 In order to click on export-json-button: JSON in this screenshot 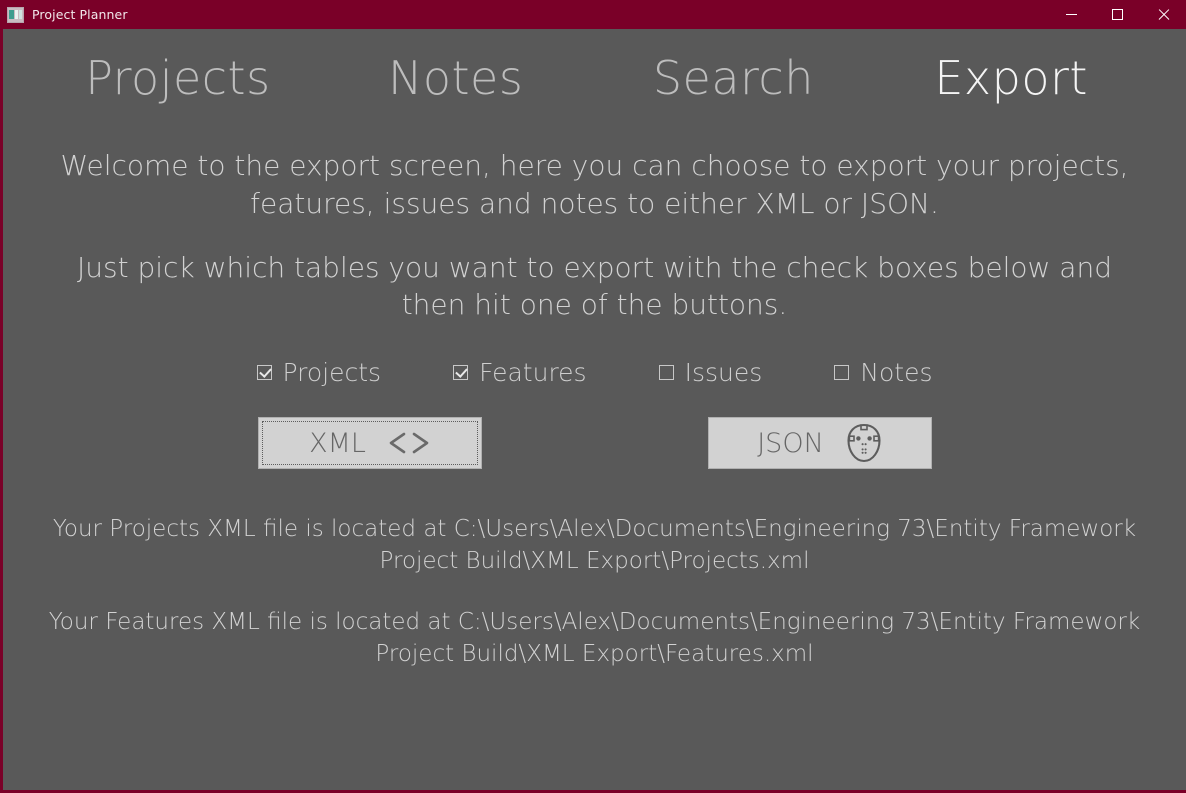, I will do `click(819, 443)`.